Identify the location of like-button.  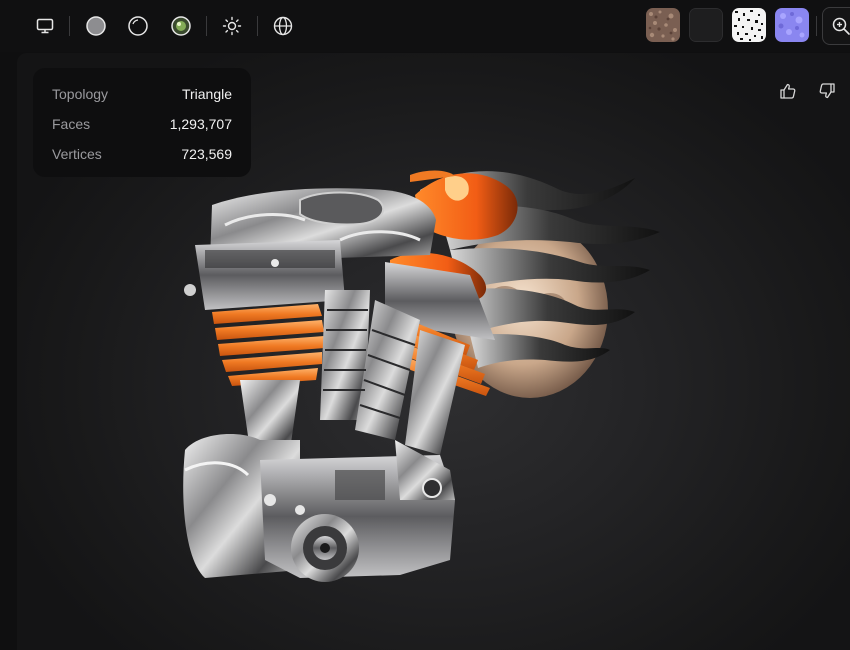
(788, 91).